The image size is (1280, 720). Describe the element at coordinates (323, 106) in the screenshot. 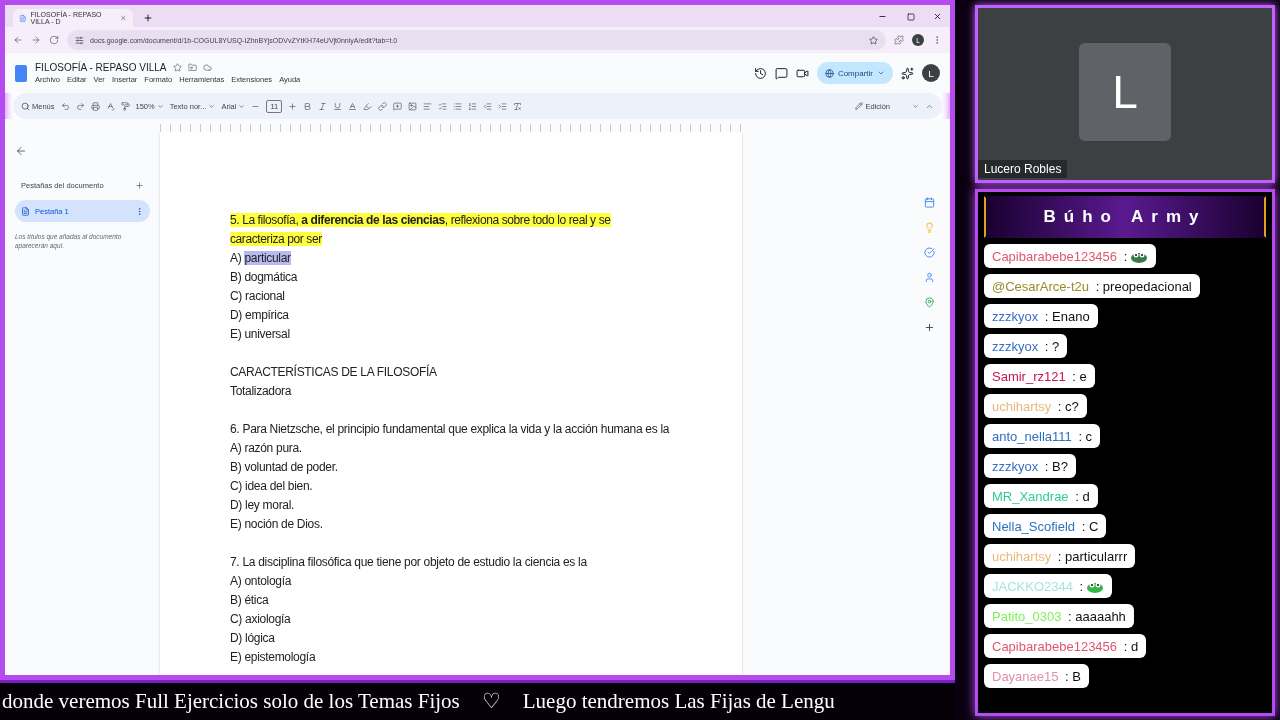

I see `italic-icon` at that location.